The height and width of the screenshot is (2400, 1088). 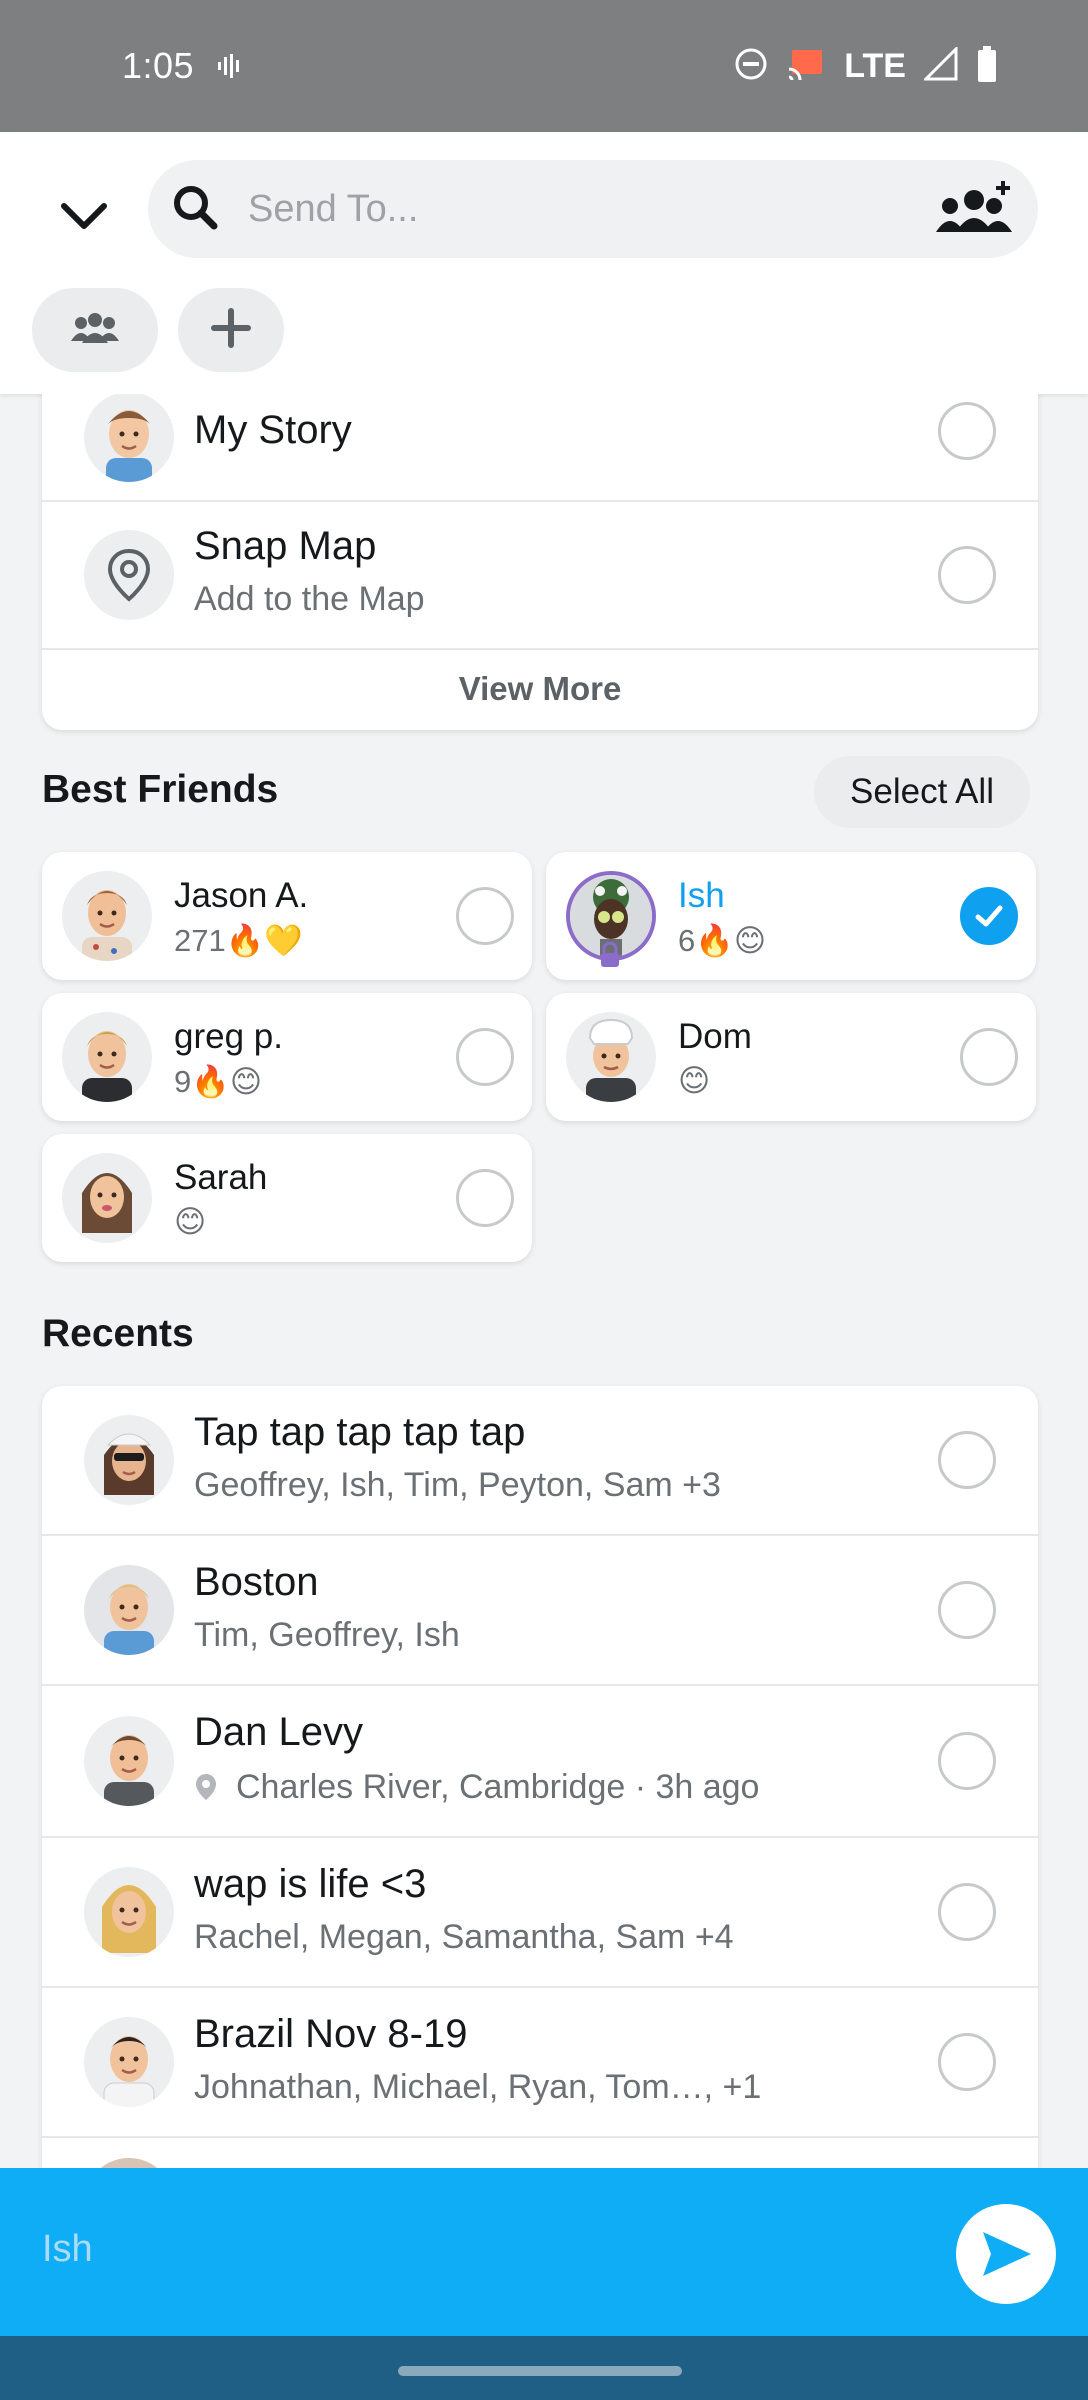 What do you see at coordinates (875, 66) in the screenshot?
I see `network-type: LTE` at bounding box center [875, 66].